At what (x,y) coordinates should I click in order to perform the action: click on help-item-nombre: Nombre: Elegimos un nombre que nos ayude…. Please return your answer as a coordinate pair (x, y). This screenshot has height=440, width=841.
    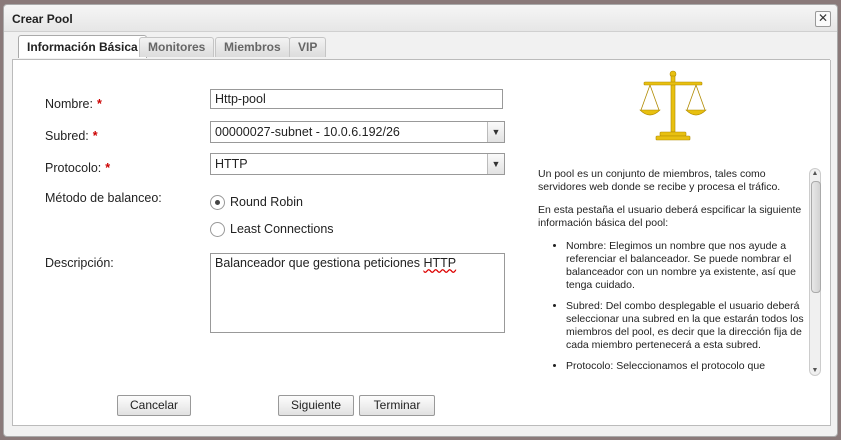
    Looking at the image, I should click on (687, 266).